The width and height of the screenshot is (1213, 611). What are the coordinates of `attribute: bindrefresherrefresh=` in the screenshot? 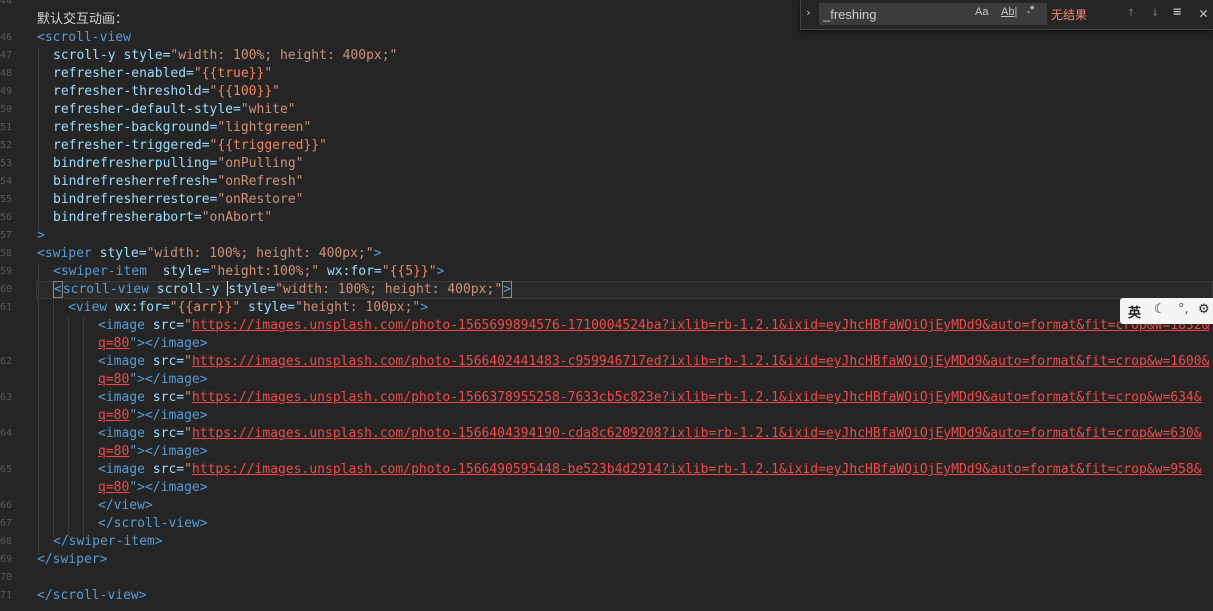 It's located at (135, 181).